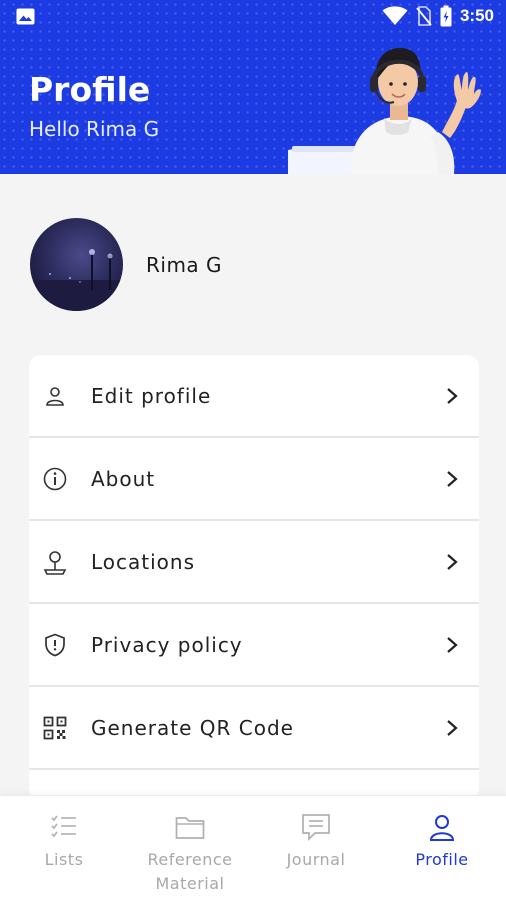  What do you see at coordinates (254, 645) in the screenshot?
I see `menu-item-privacy-policy: Privacy policy` at bounding box center [254, 645].